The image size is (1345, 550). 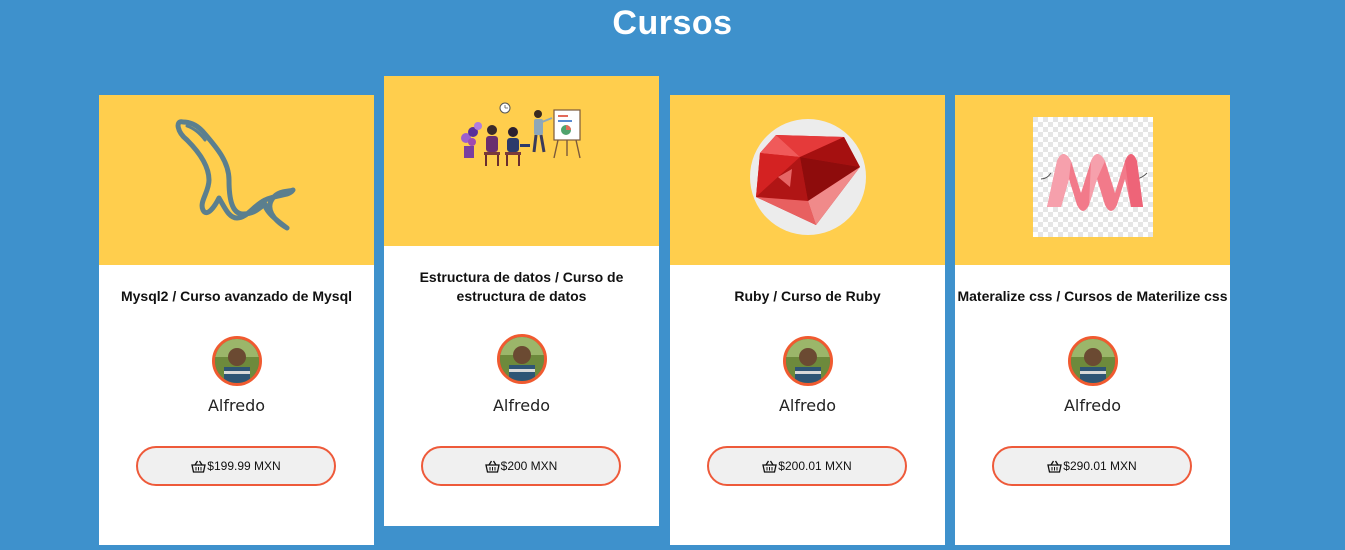 What do you see at coordinates (807, 296) in the screenshot?
I see `course-title: Ruby / Curso de Ruby` at bounding box center [807, 296].